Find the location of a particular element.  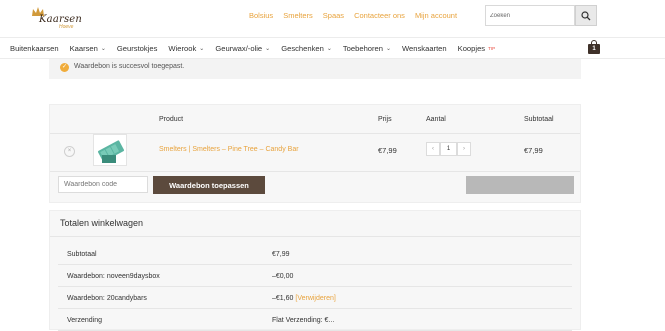

topnav-contact: Contacteer ons is located at coordinates (379, 15).